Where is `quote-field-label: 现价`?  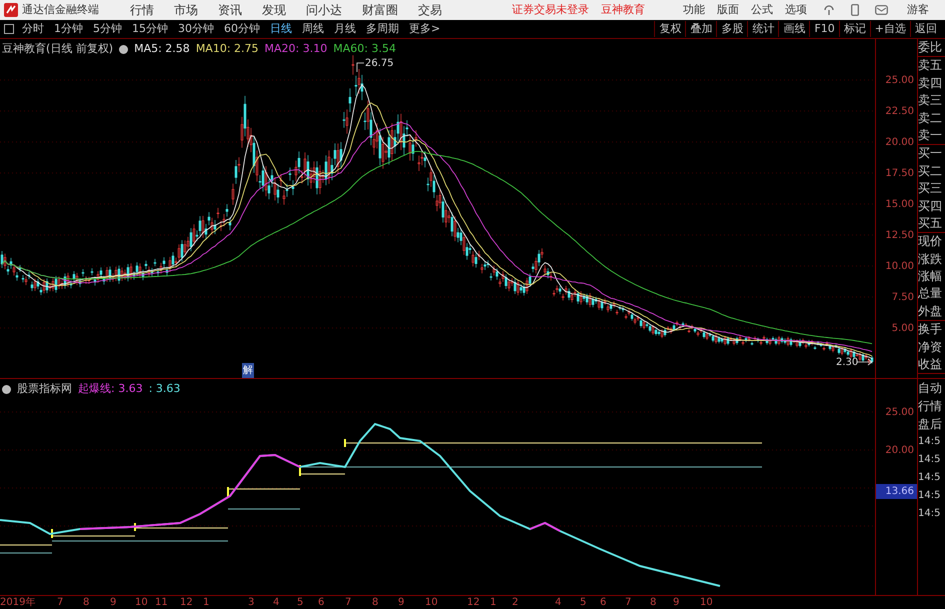
quote-field-label: 现价 is located at coordinates (930, 241).